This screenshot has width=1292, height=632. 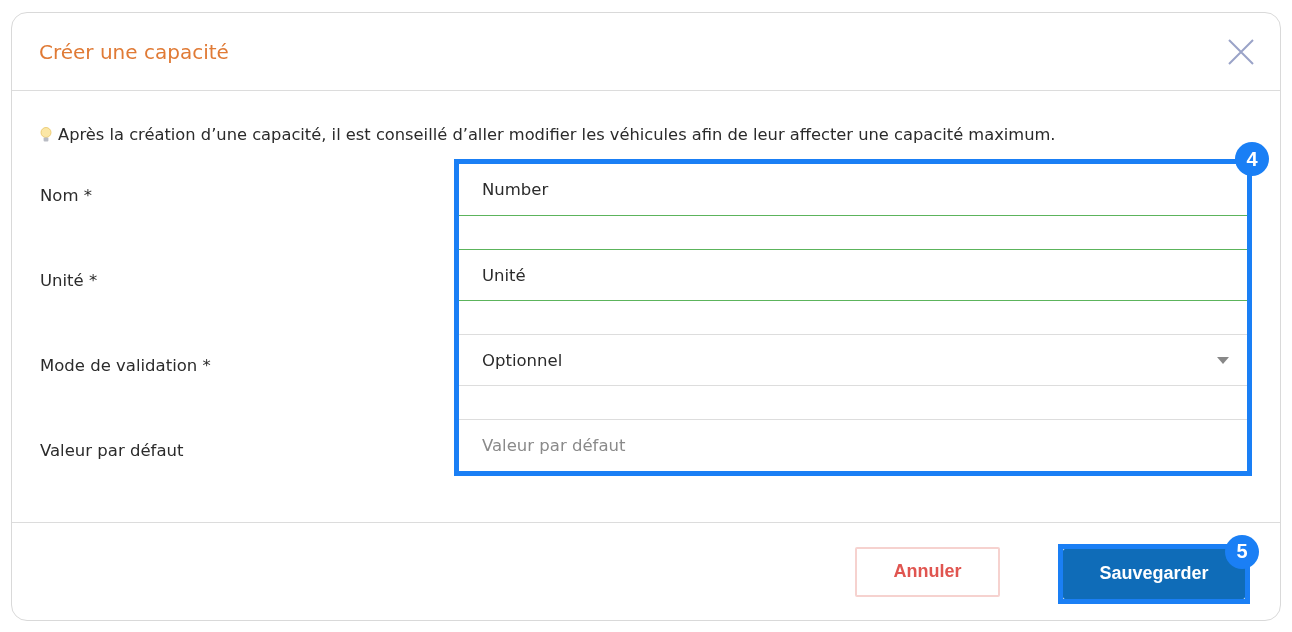 I want to click on field-label: Mode de validation *, so click(x=125, y=365).